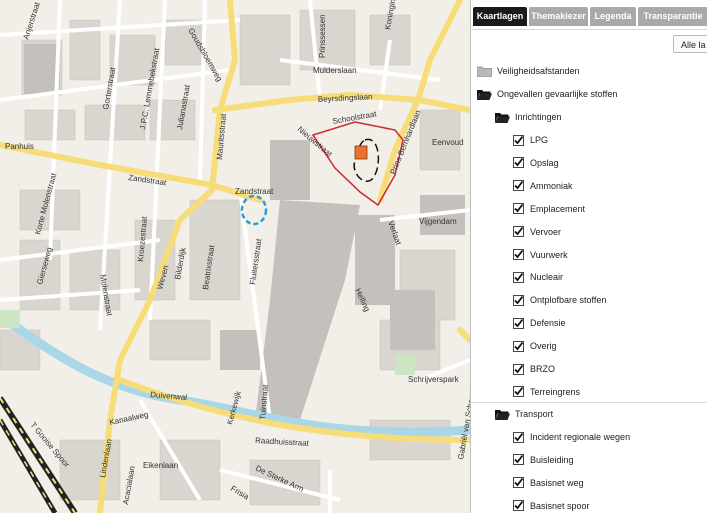 This screenshot has height=513, width=707. Describe the element at coordinates (322, 36) in the screenshot. I see `map-label: Prinssessen` at that location.